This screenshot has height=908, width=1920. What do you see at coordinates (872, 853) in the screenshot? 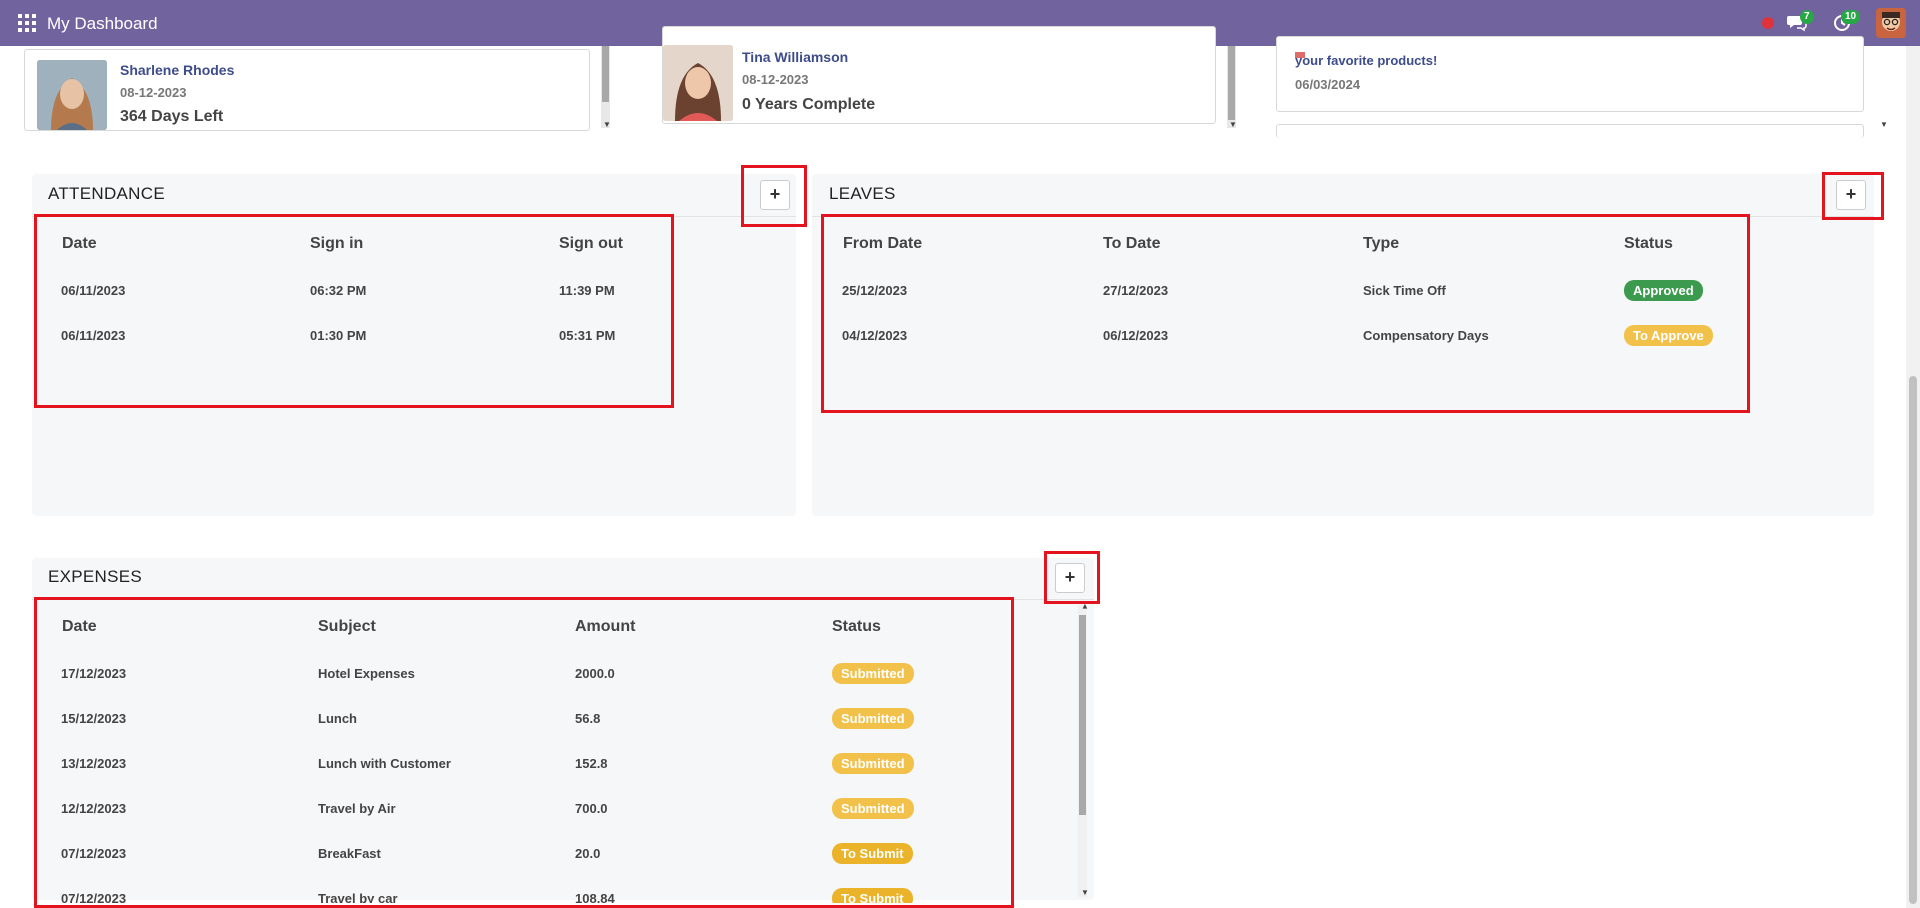
I see `status-badge: To Submit` at bounding box center [872, 853].